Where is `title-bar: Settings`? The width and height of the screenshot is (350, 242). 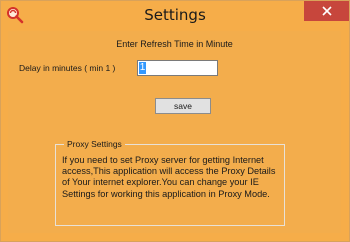 title-bar: Settings is located at coordinates (175, 16).